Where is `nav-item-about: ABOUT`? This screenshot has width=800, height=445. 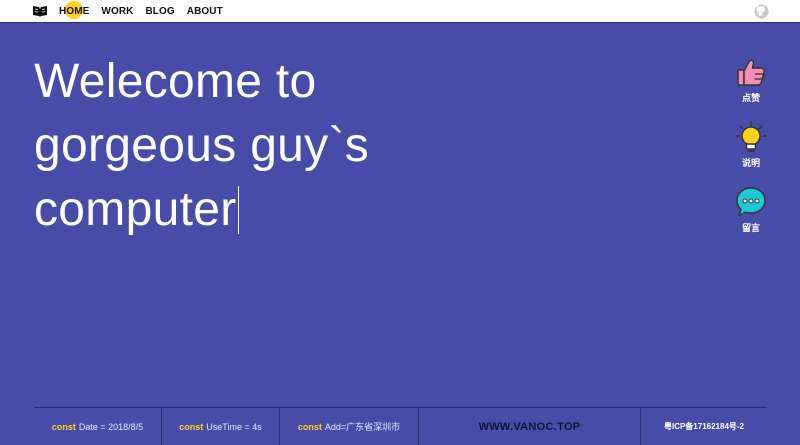 nav-item-about: ABOUT is located at coordinates (205, 11).